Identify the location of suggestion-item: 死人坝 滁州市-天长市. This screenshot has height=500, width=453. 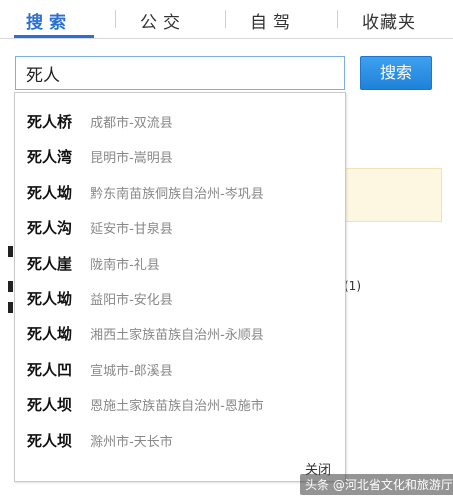
(180, 440).